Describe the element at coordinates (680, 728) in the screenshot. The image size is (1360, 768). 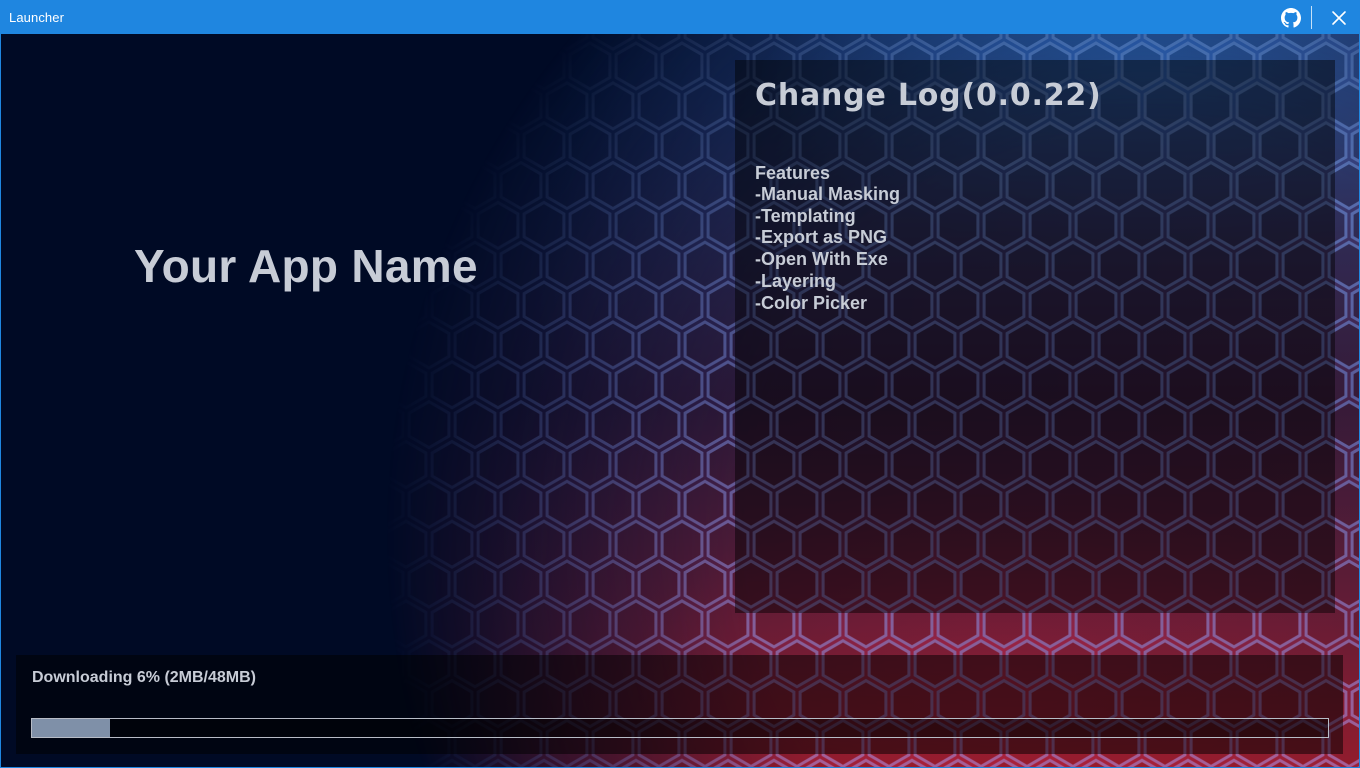
I see `download-progress-bar` at that location.